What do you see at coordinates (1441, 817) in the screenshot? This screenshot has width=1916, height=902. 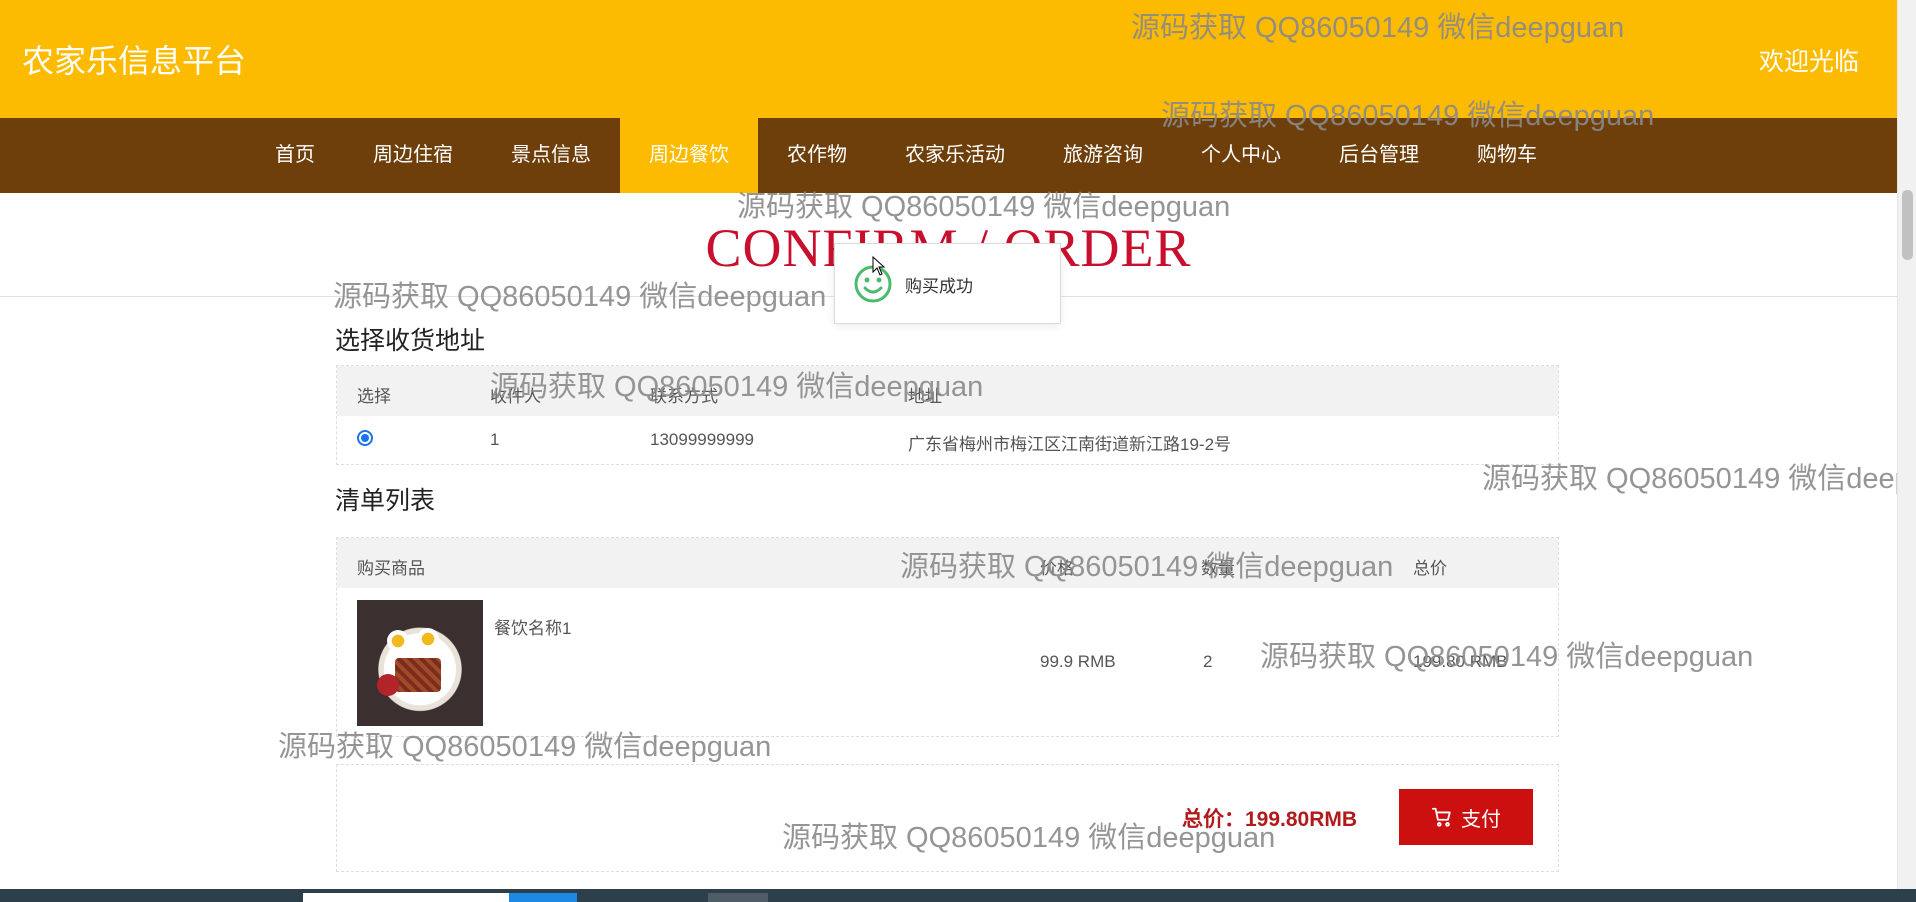 I see `cart-icon` at bounding box center [1441, 817].